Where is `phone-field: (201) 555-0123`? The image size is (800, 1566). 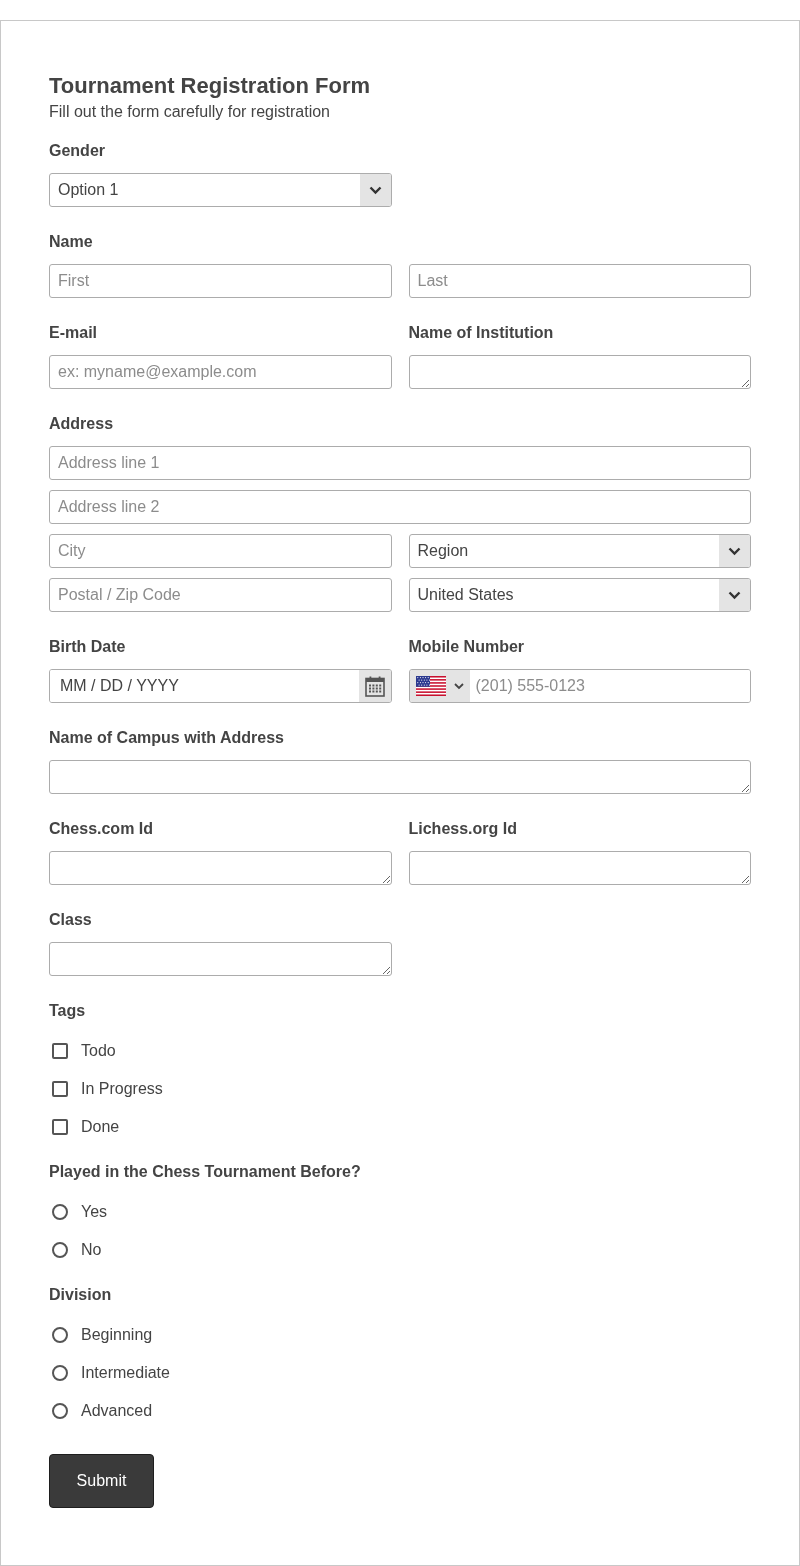 phone-field: (201) 555-0123 is located at coordinates (579, 686).